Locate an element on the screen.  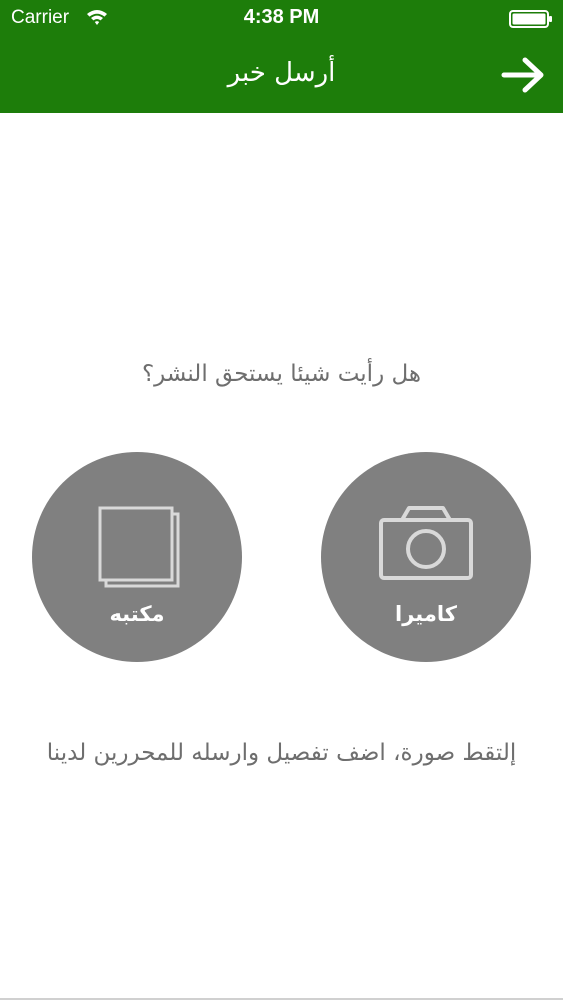
forward-button is located at coordinates (524, 74).